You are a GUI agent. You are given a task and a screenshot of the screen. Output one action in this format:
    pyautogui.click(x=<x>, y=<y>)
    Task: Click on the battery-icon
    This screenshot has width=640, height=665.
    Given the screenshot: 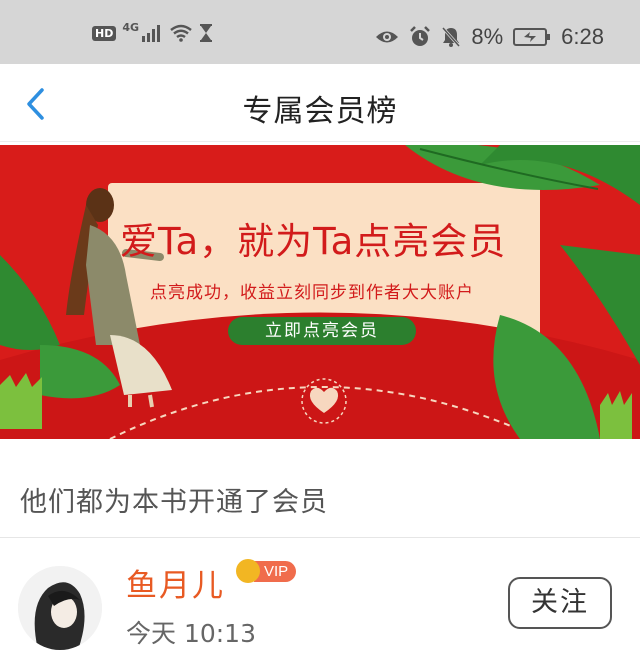 What is the action you would take?
    pyautogui.click(x=532, y=37)
    